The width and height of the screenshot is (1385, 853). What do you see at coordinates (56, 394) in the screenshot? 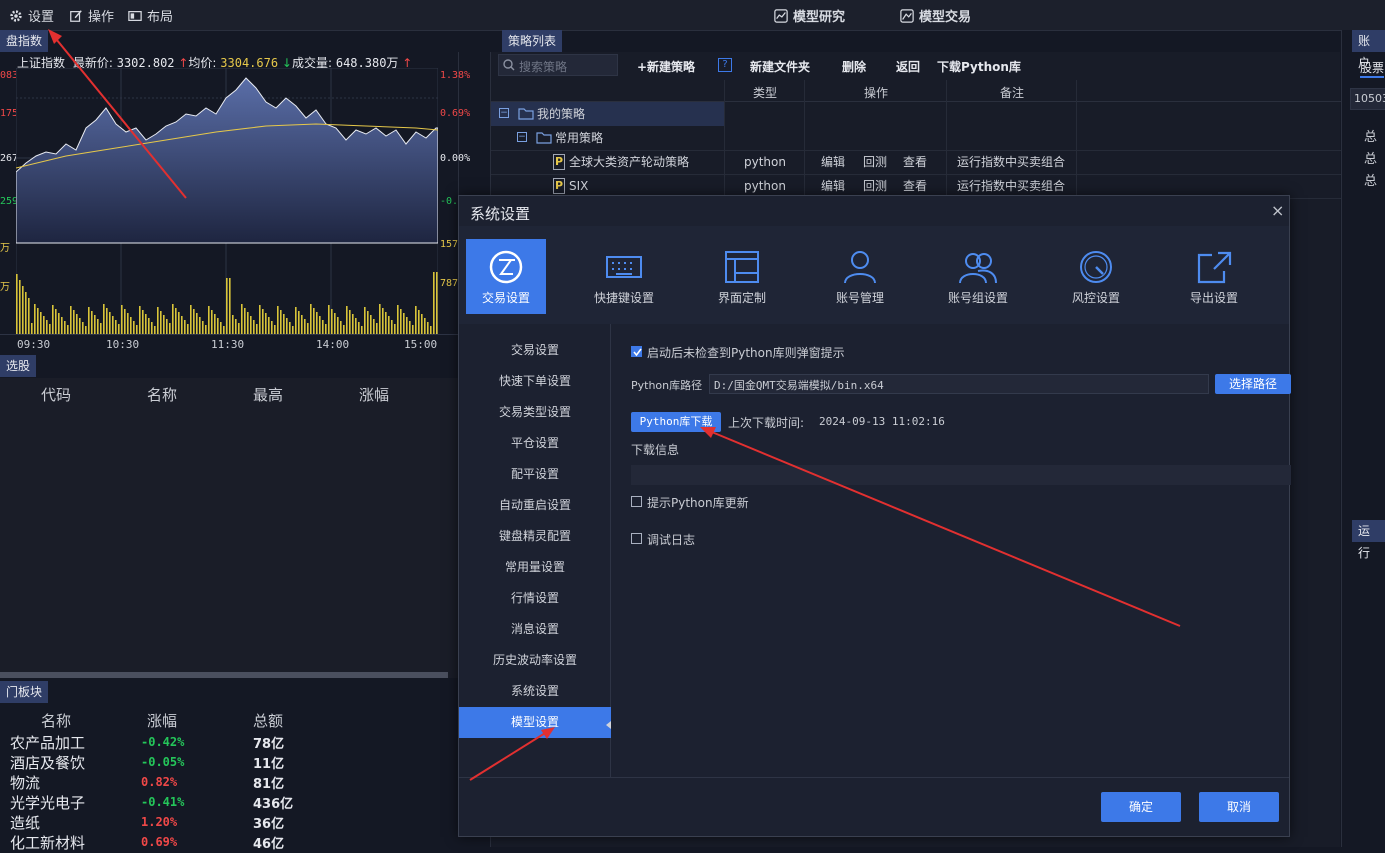
I see `col-code: 代码` at bounding box center [56, 394].